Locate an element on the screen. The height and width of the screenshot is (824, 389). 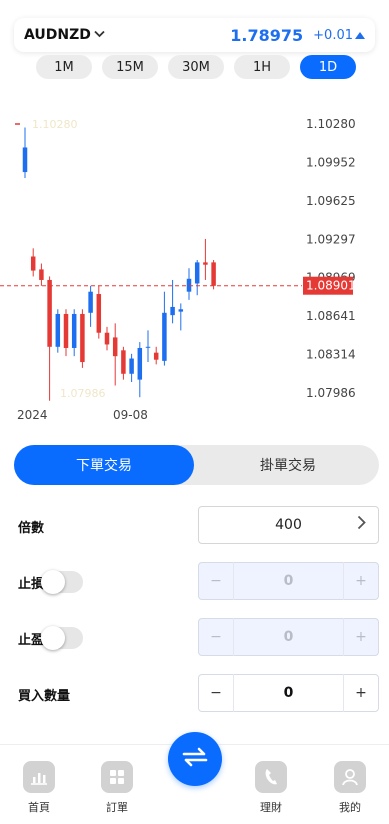
nav-finance: 理財 is located at coordinates (271, 788).